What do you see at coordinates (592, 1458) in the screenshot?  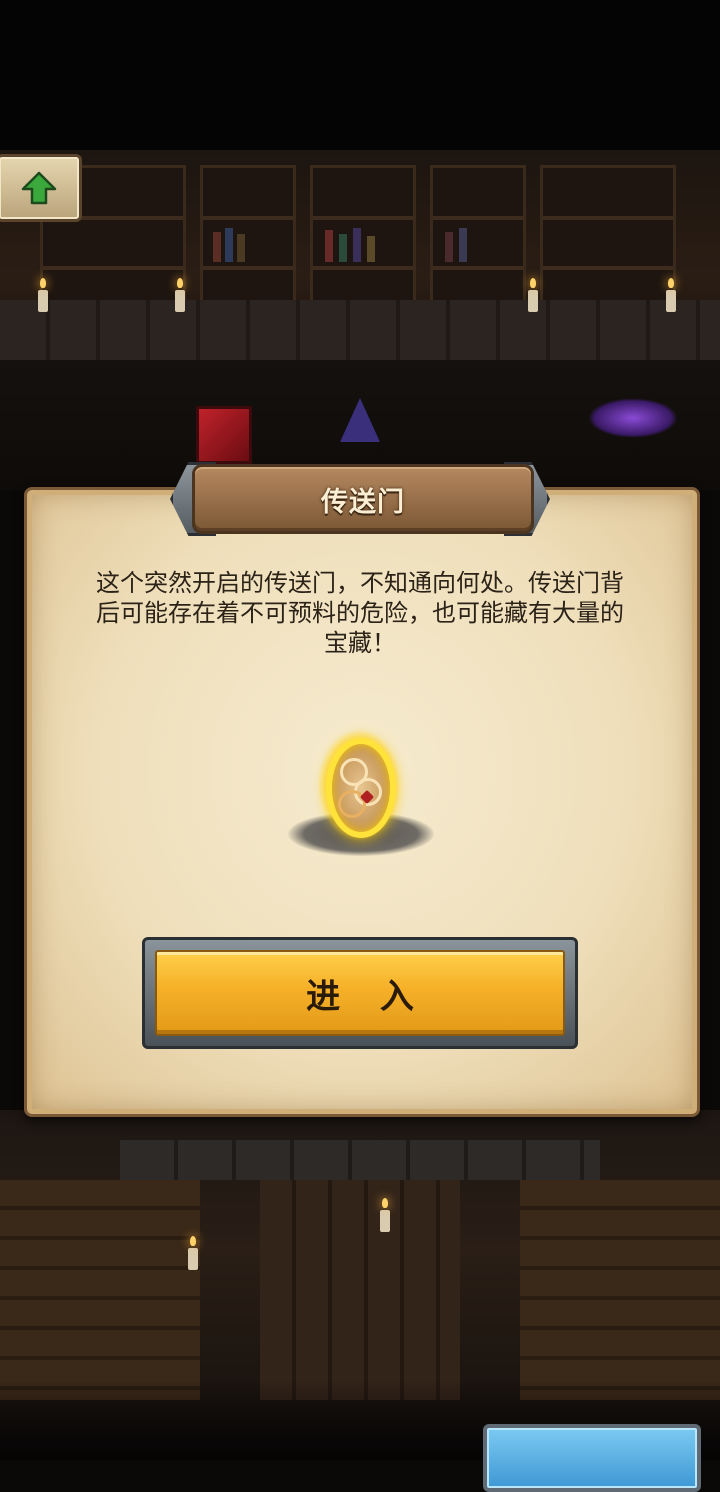 I see `blue-action-button` at bounding box center [592, 1458].